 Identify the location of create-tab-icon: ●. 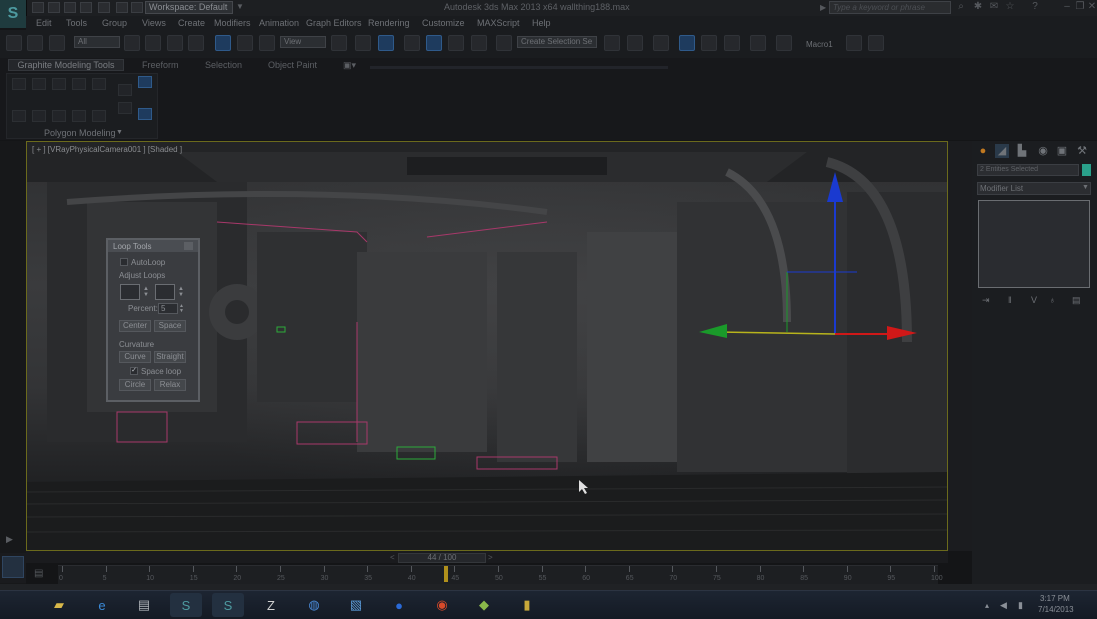
(983, 151).